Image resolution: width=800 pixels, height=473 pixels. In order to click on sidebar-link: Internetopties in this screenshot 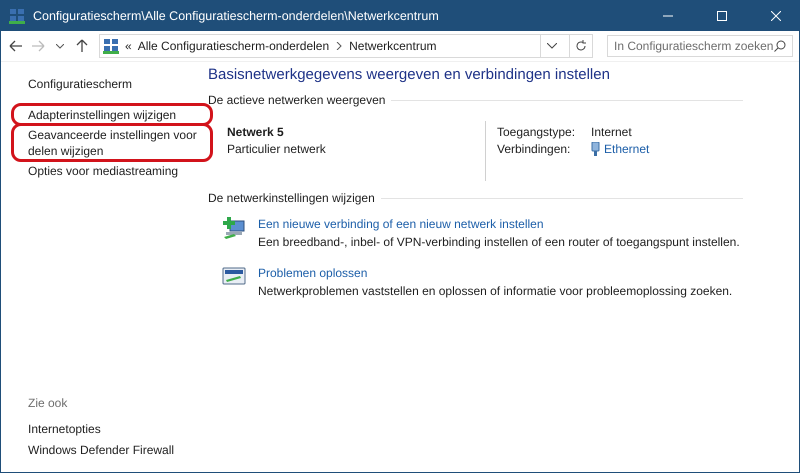, I will do `click(64, 429)`.